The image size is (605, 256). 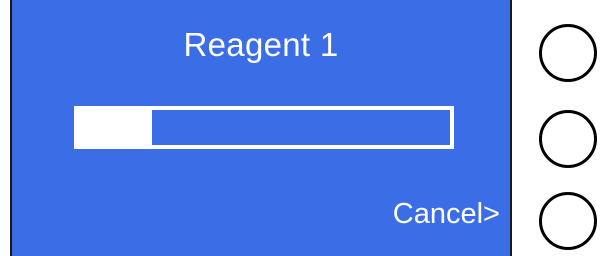 What do you see at coordinates (115, 127) in the screenshot?
I see `progress-bar-fill` at bounding box center [115, 127].